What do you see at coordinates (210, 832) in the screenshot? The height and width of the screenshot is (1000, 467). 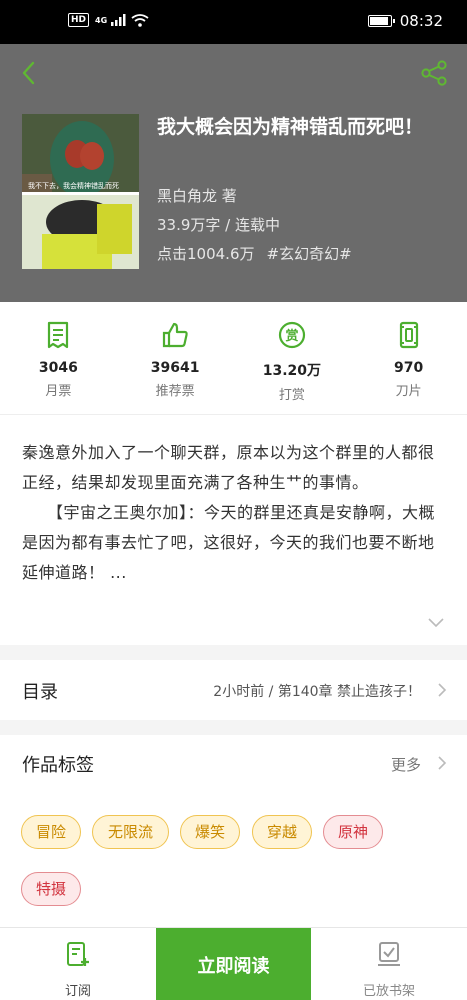 I see `tag-chip: 爆笑` at bounding box center [210, 832].